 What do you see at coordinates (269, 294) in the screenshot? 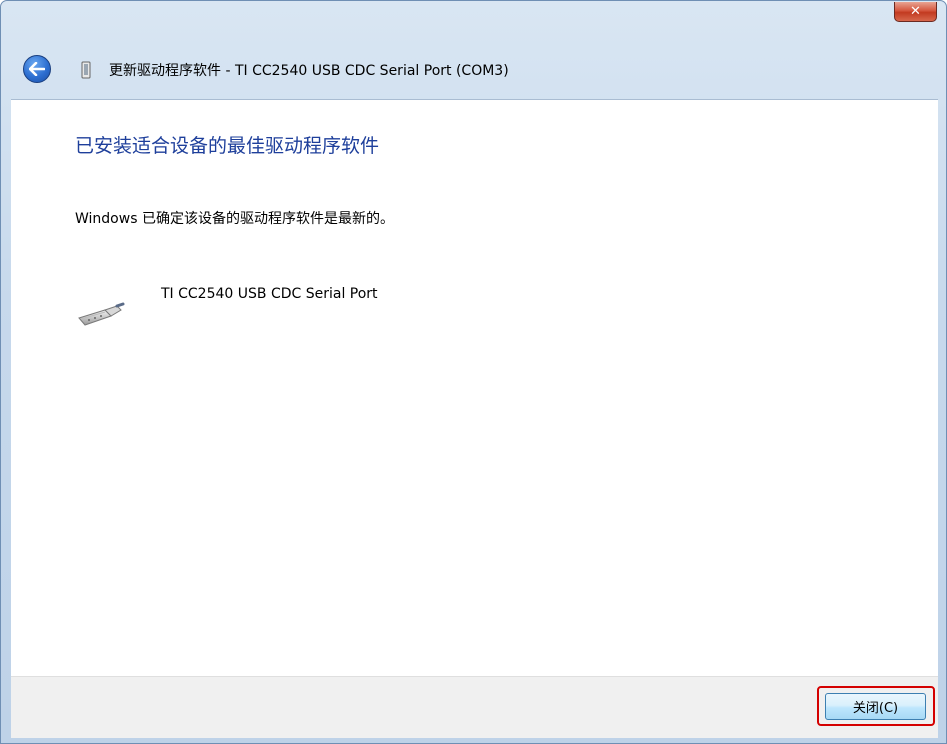
I see `device-name: TI CC2540 USB CDC Serial Port` at bounding box center [269, 294].